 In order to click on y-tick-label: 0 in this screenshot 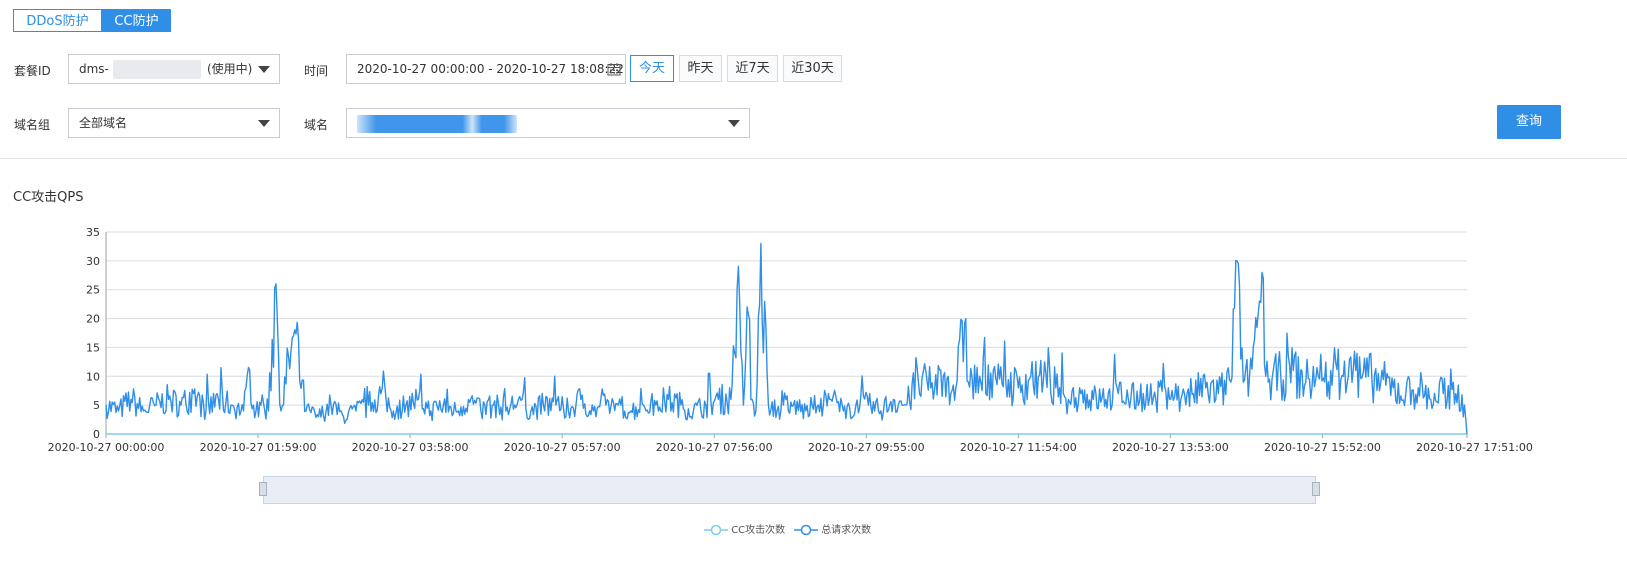, I will do `click(96, 434)`.